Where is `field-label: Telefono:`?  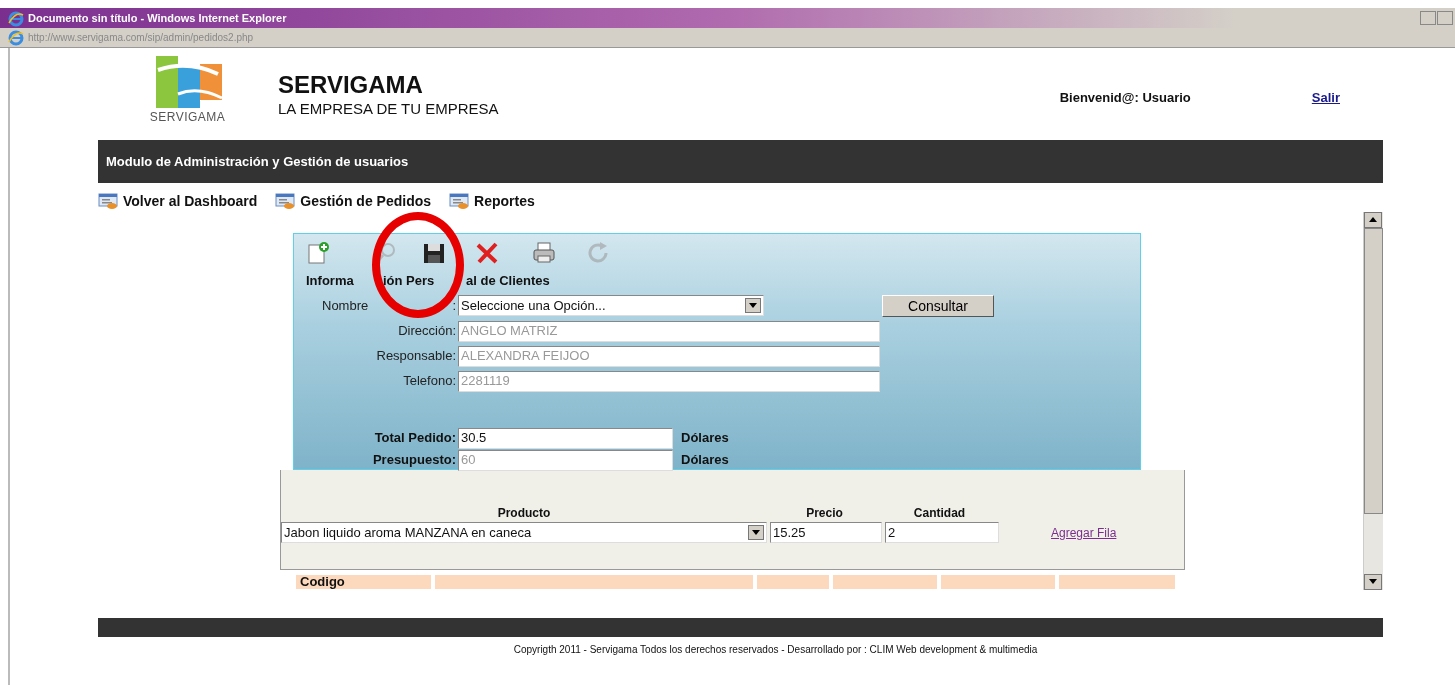
field-label: Telefono: is located at coordinates (429, 381).